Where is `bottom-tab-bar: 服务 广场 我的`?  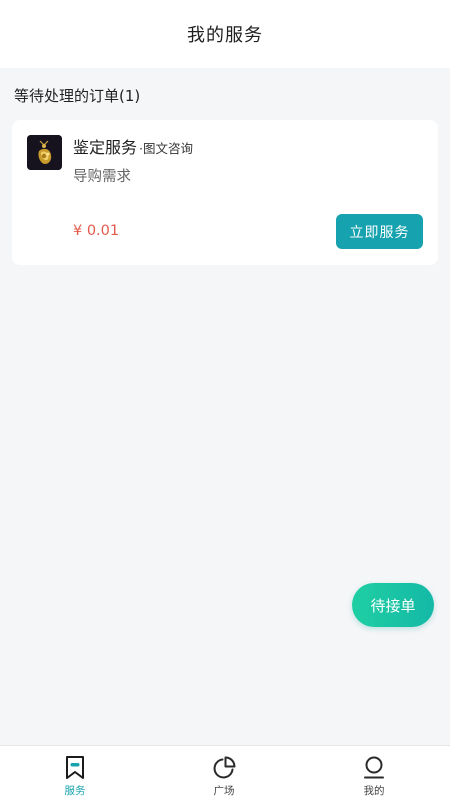
bottom-tab-bar: 服务 广场 我的 is located at coordinates (225, 772).